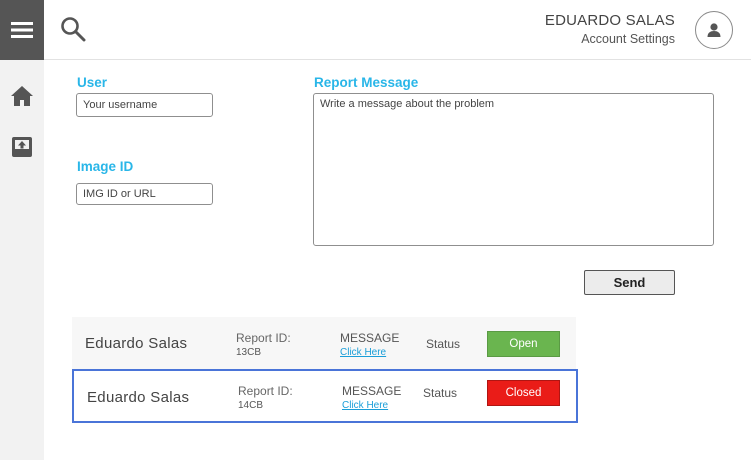 The width and height of the screenshot is (751, 460). I want to click on home-button, so click(22, 96).